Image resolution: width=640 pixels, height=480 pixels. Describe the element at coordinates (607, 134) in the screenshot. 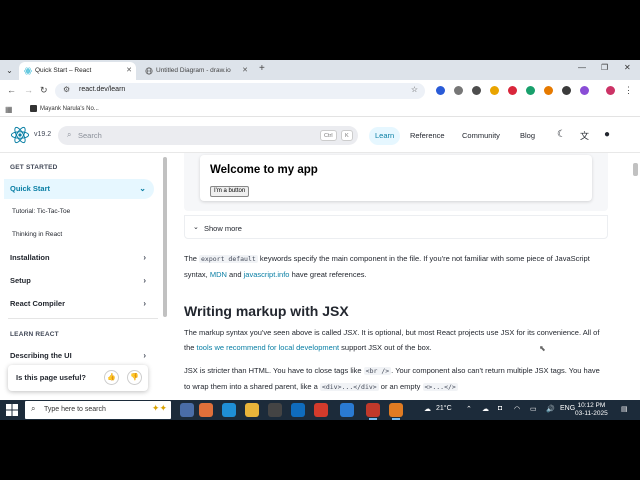

I see `github-icon: ●` at that location.